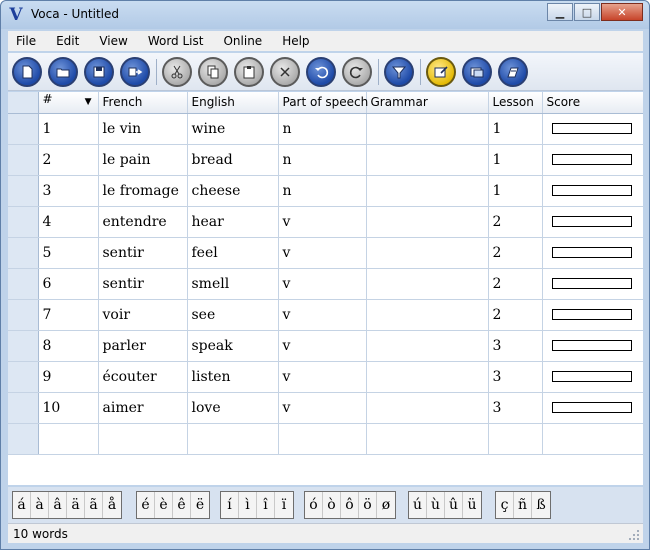 Image resolution: width=650 pixels, height=550 pixels. What do you see at coordinates (23, 103) in the screenshot?
I see `corner-cell` at bounding box center [23, 103].